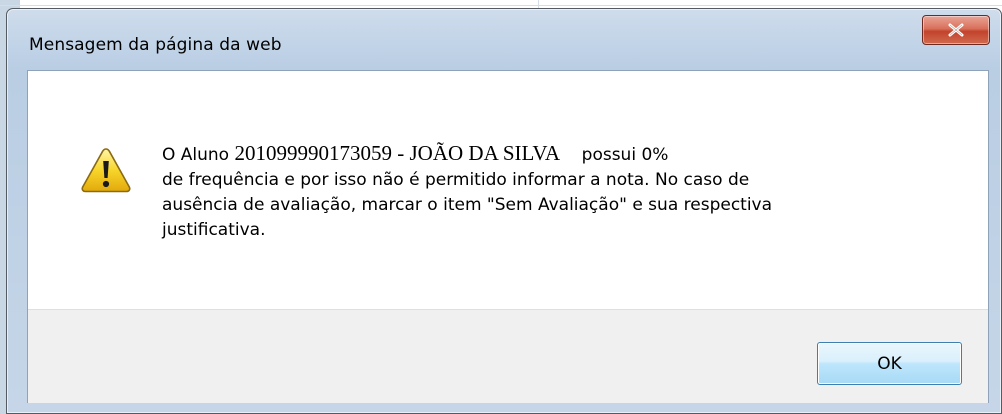 The height and width of the screenshot is (414, 1002). Describe the element at coordinates (625, 155) in the screenshot. I see `message-frequency: possui 0%` at that location.